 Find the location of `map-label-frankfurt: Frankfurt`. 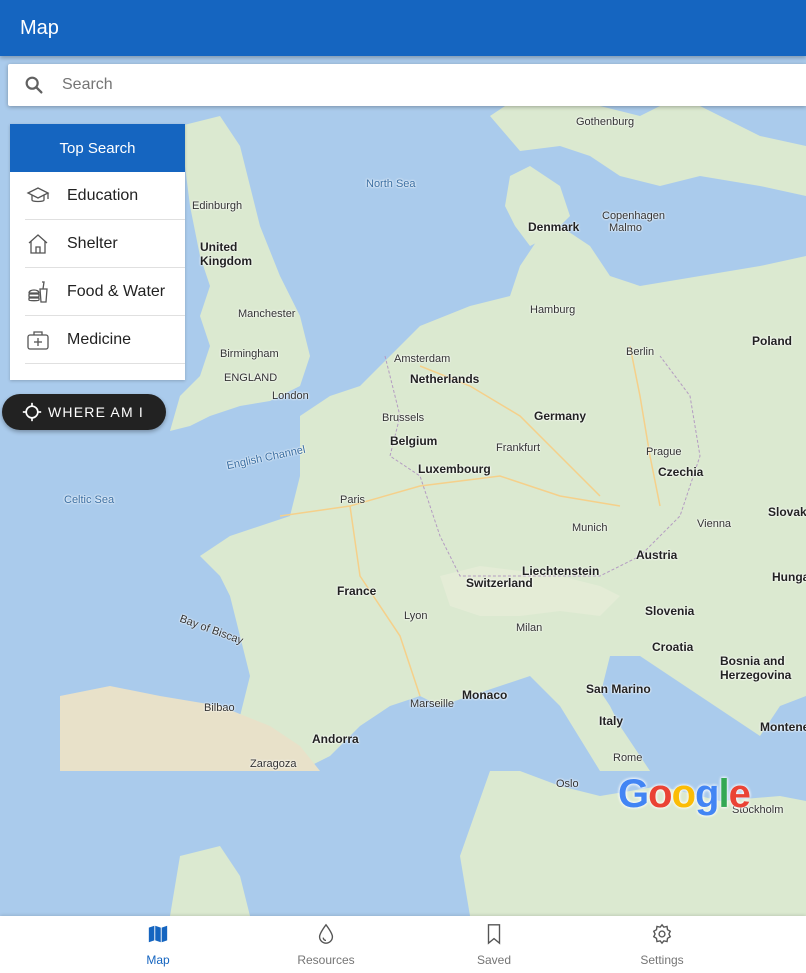

map-label-frankfurt: Frankfurt is located at coordinates (518, 448).